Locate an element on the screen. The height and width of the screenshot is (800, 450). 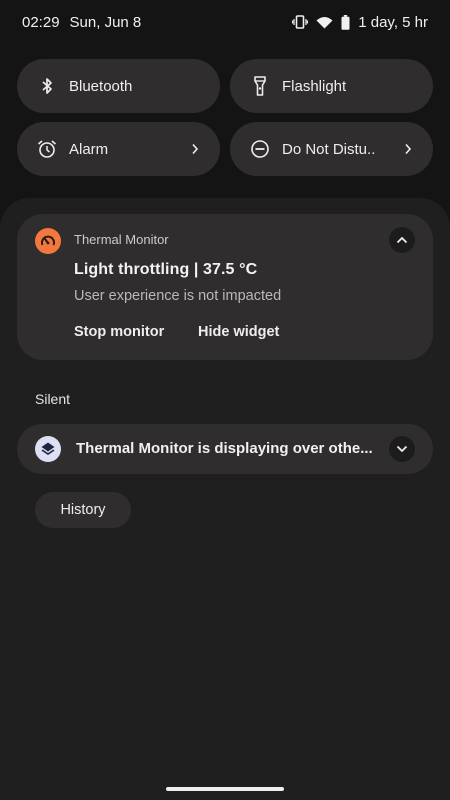
status-date: Sun, Jun 8 is located at coordinates (105, 22).